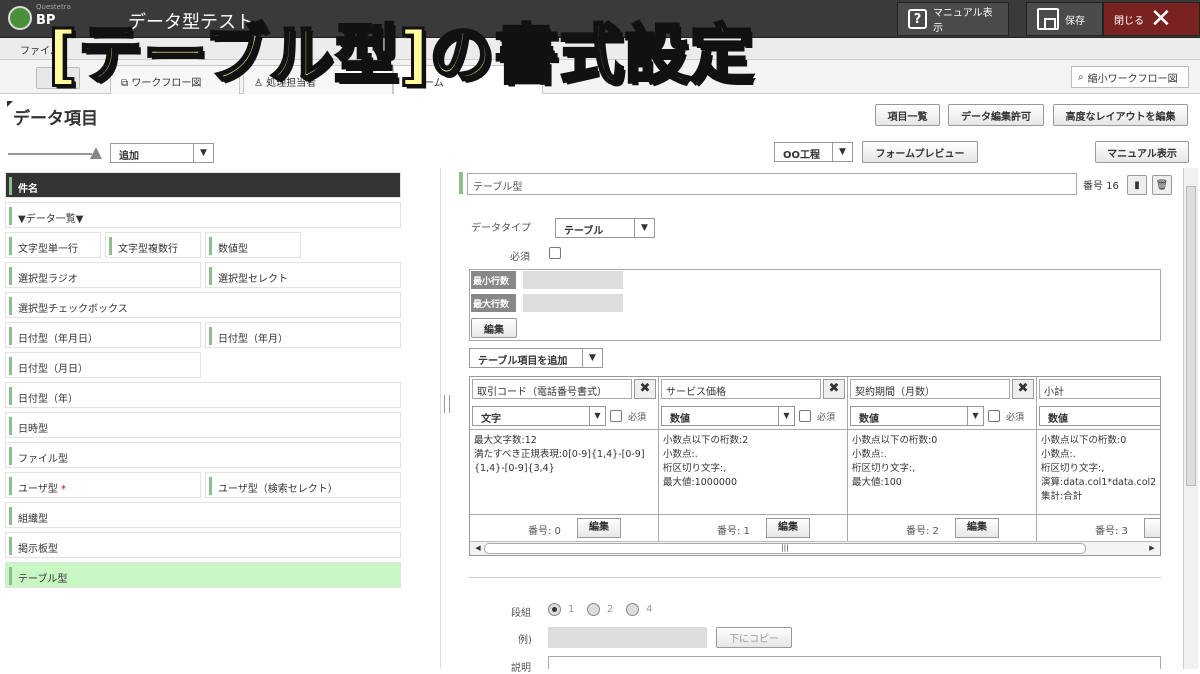  Describe the element at coordinates (1137, 185) in the screenshot. I see `copy-icon: ▮` at that location.